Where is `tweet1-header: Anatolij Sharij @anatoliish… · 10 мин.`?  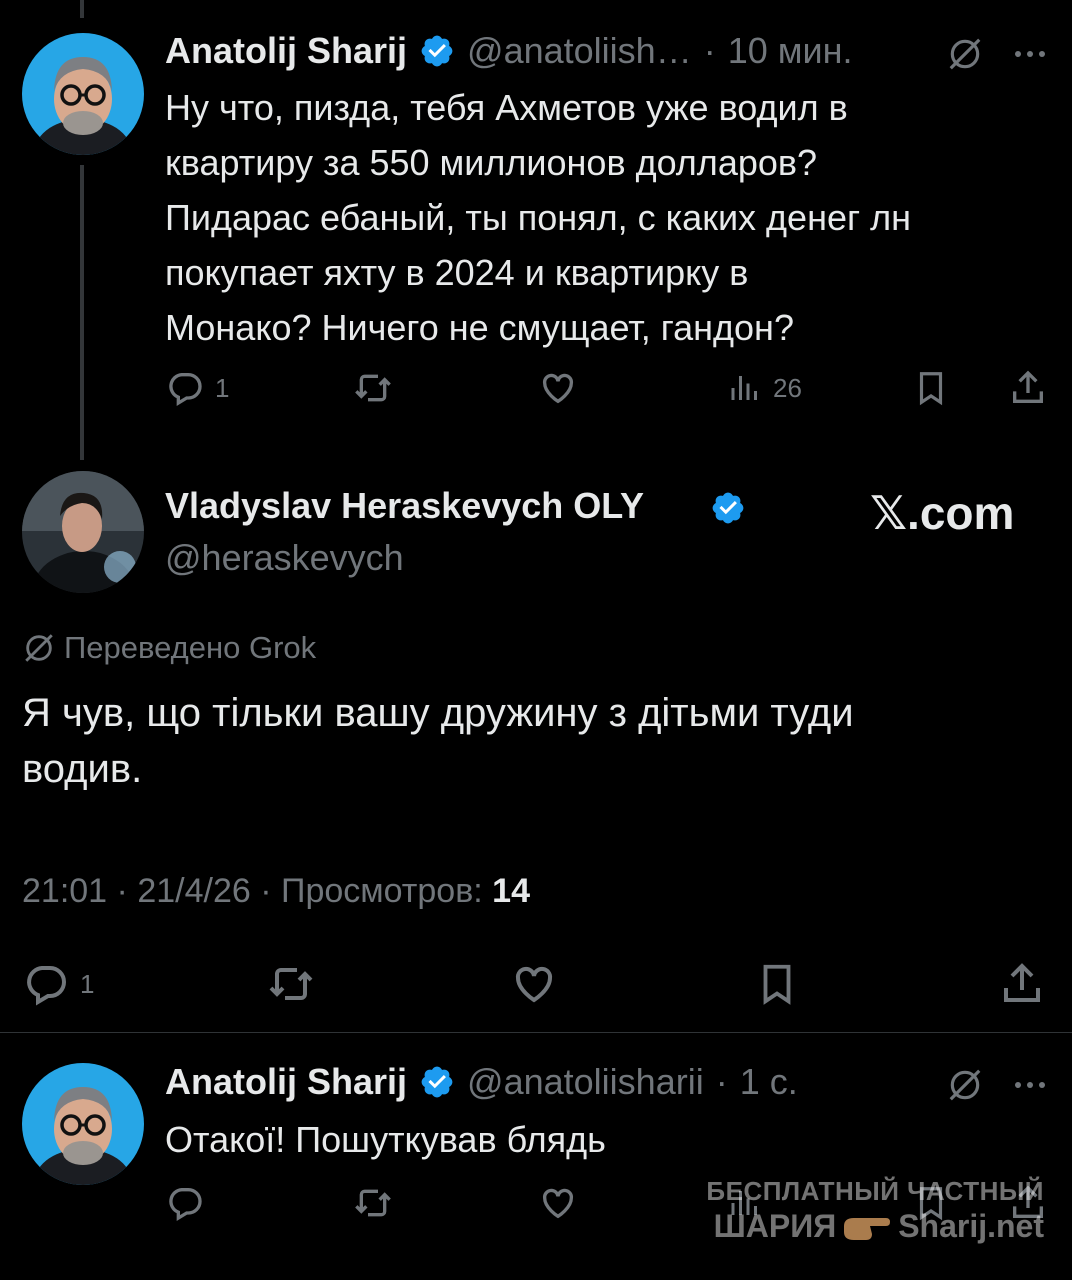 tweet1-header: Anatolij Sharij @anatoliish… · 10 мин. is located at coordinates (509, 51).